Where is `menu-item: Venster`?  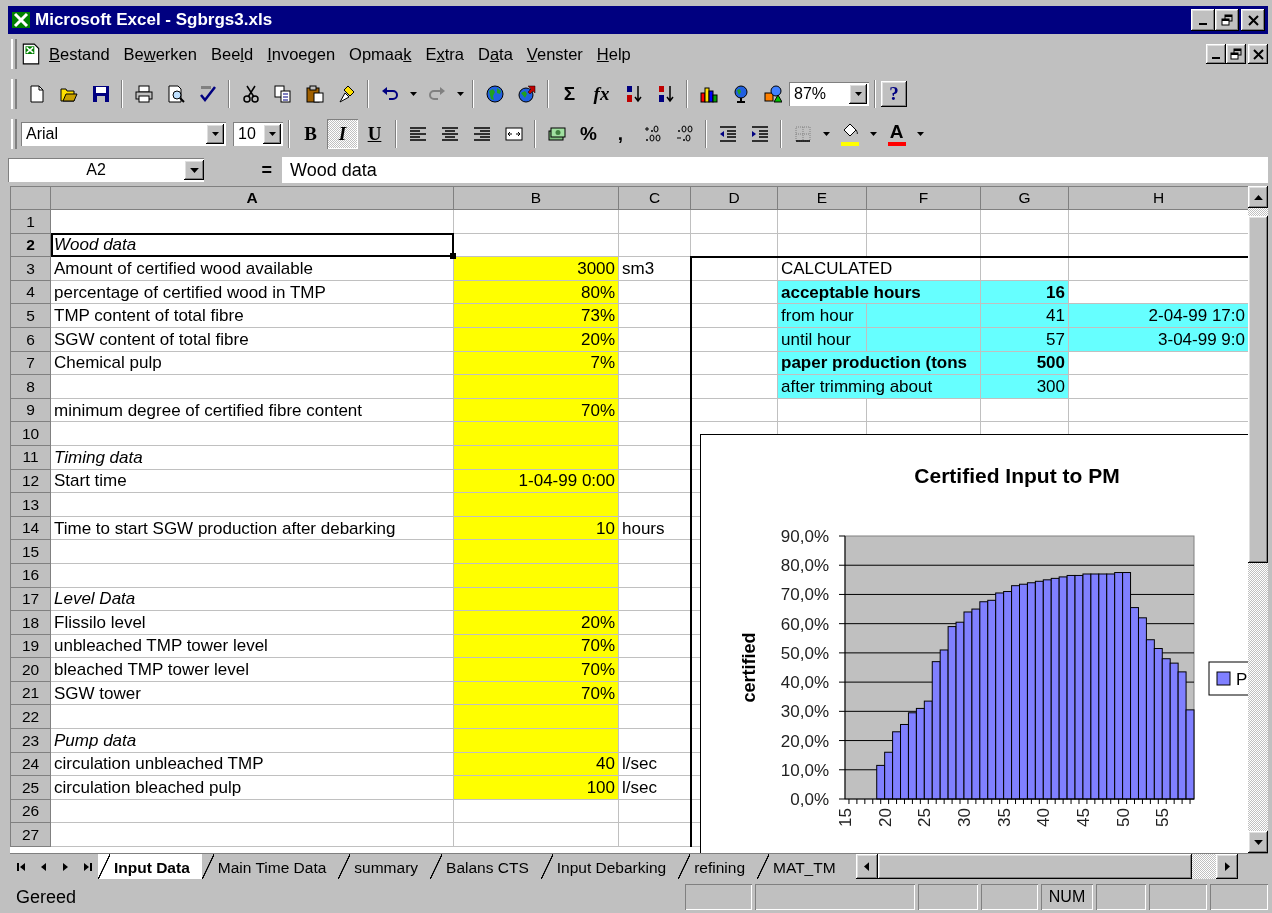
menu-item: Venster is located at coordinates (554, 54).